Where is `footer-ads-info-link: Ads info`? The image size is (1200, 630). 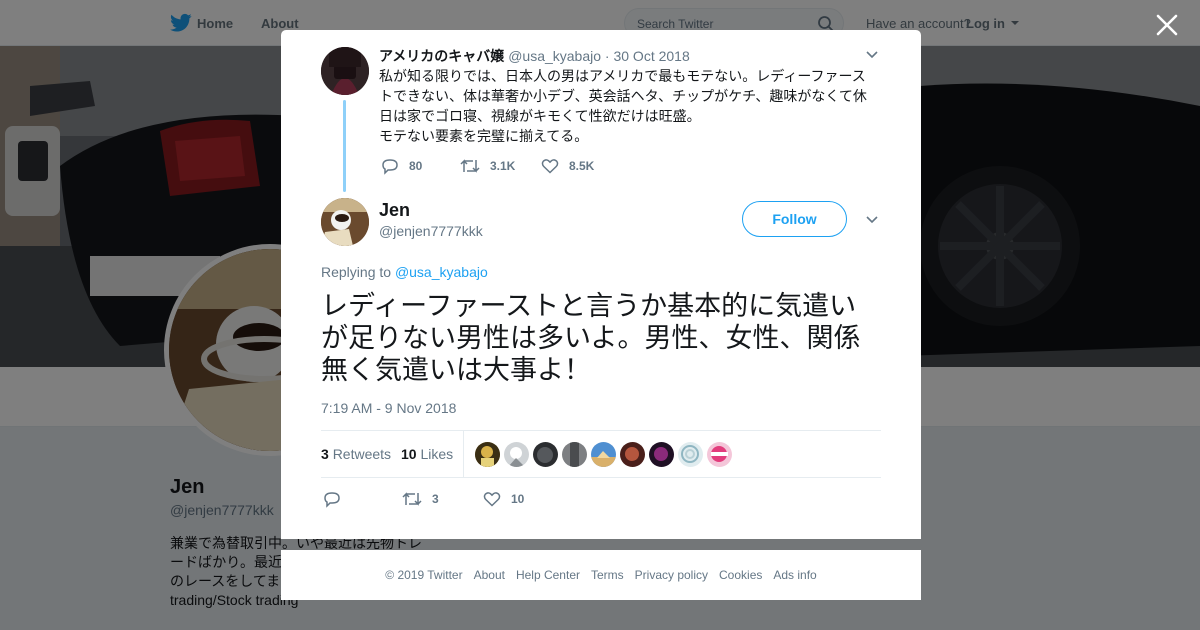 footer-ads-info-link: Ads info is located at coordinates (794, 575).